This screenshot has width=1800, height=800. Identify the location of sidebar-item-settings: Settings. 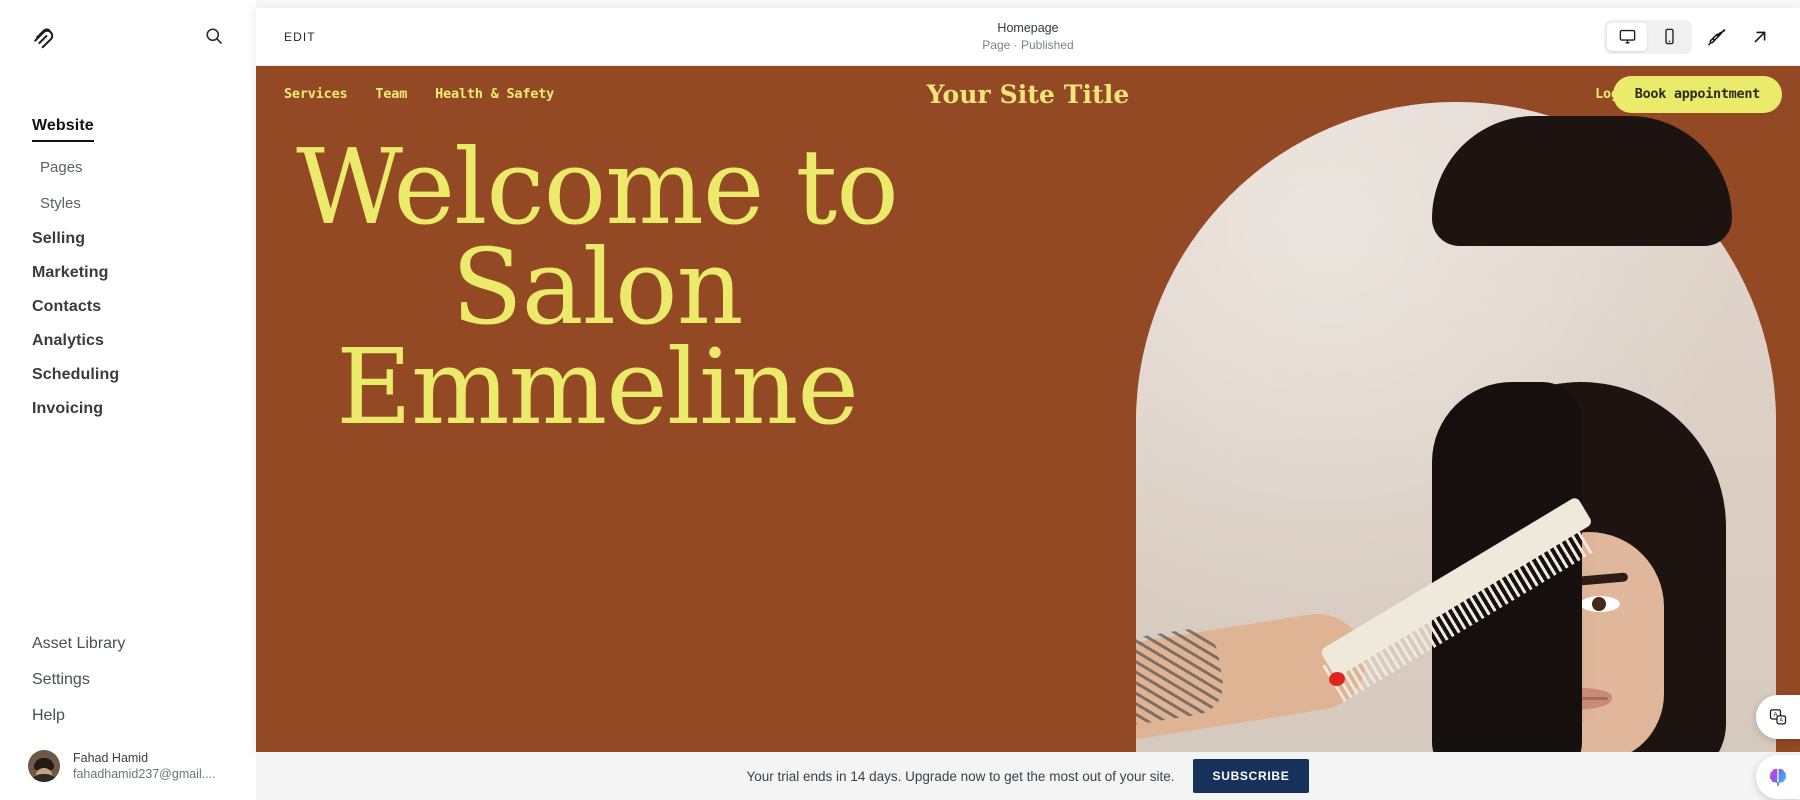
(128, 680).